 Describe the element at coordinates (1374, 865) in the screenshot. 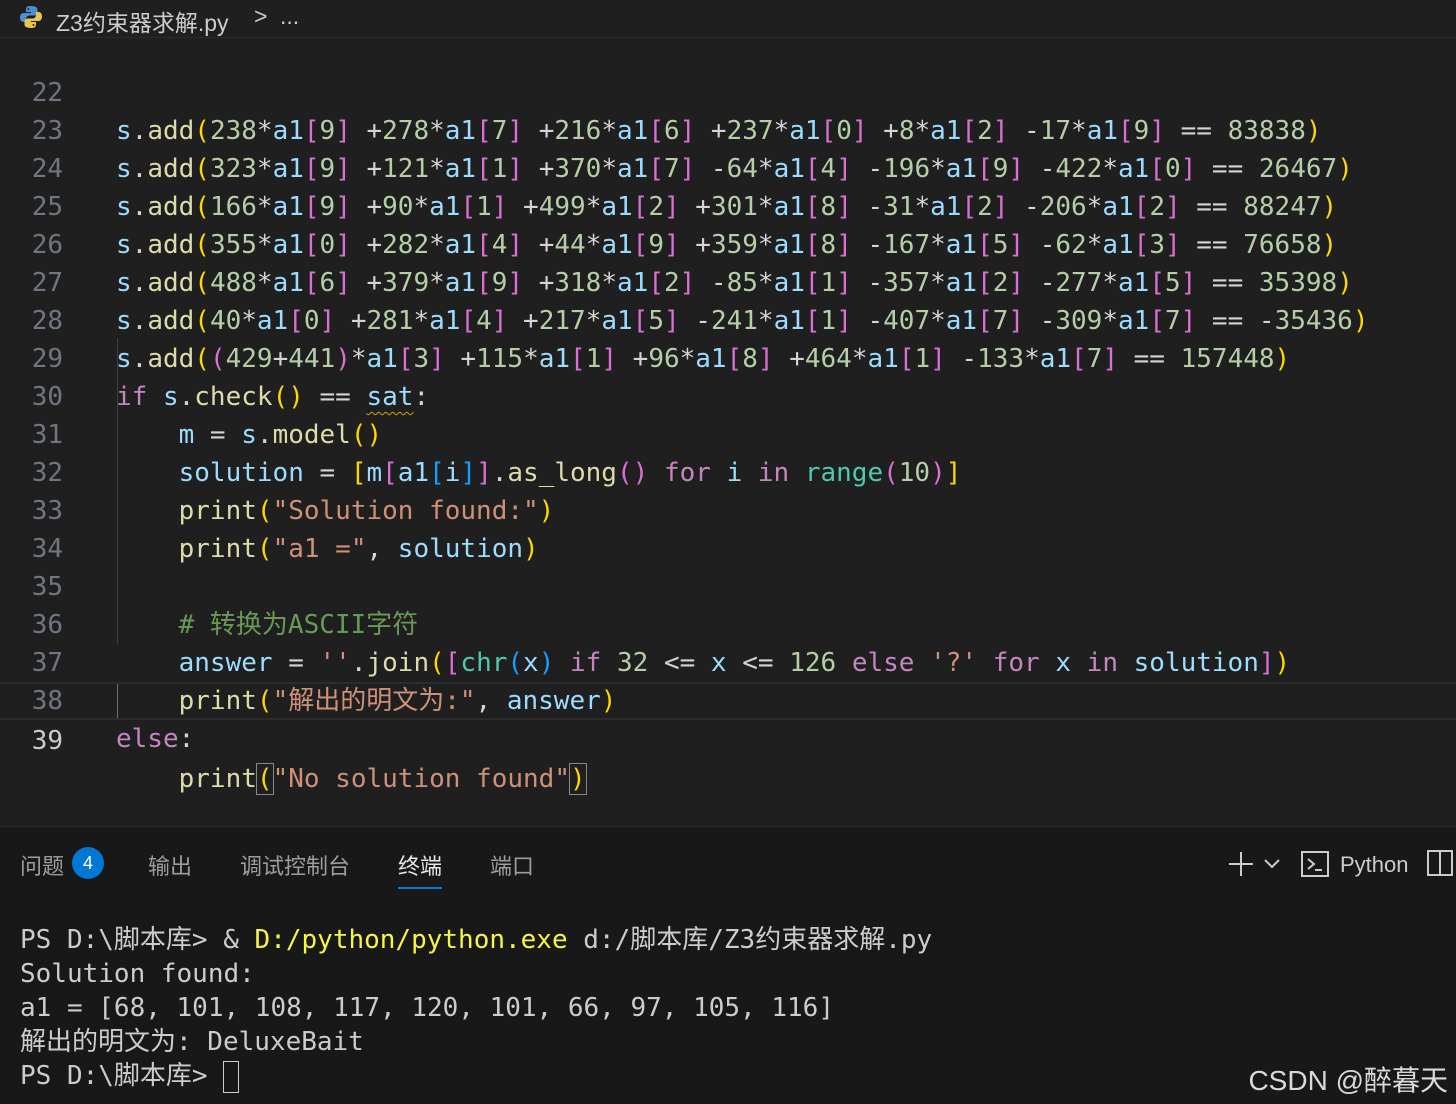

I see `terminal-profile-label: Python` at that location.